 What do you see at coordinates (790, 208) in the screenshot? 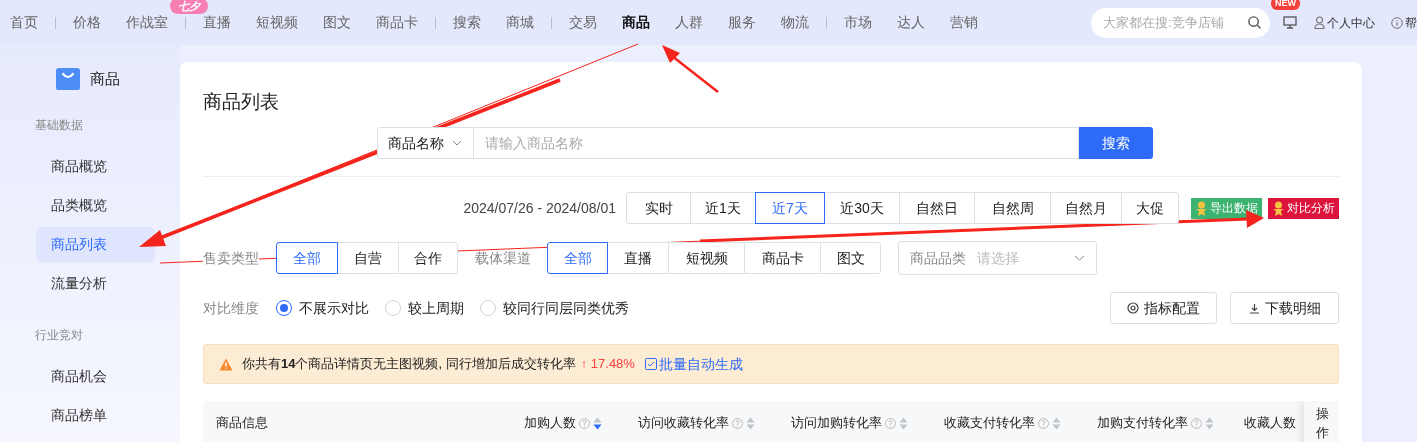
I see `segment-tab: 近7天` at bounding box center [790, 208].